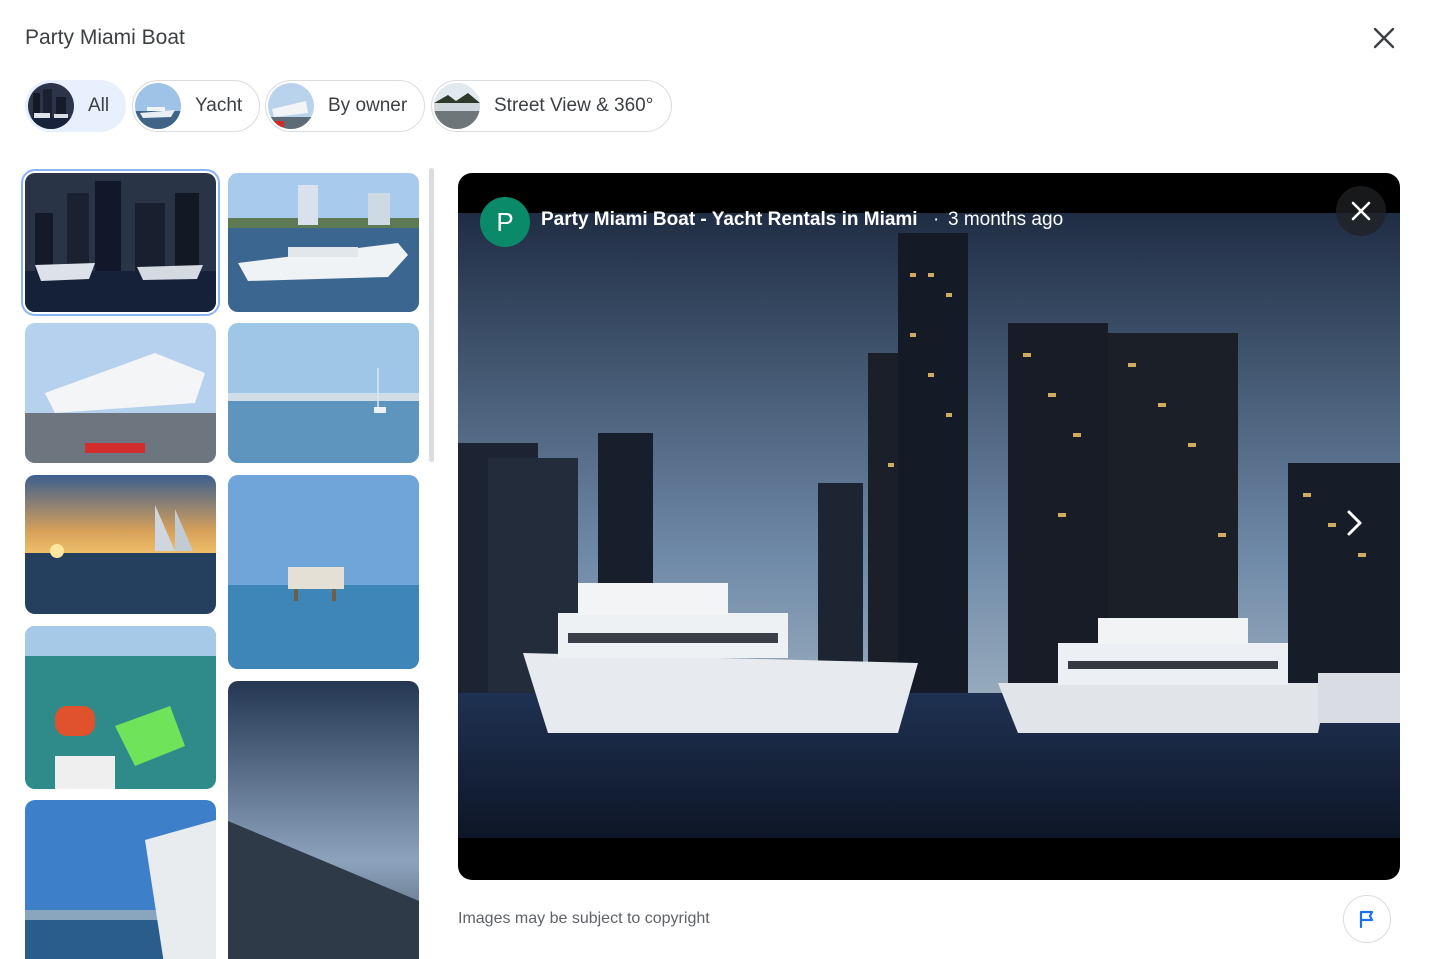  I want to click on viewer-close-button, so click(1361, 211).